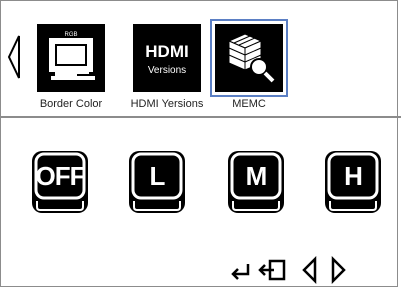  What do you see at coordinates (240, 272) in the screenshot?
I see `enter-icon` at bounding box center [240, 272].